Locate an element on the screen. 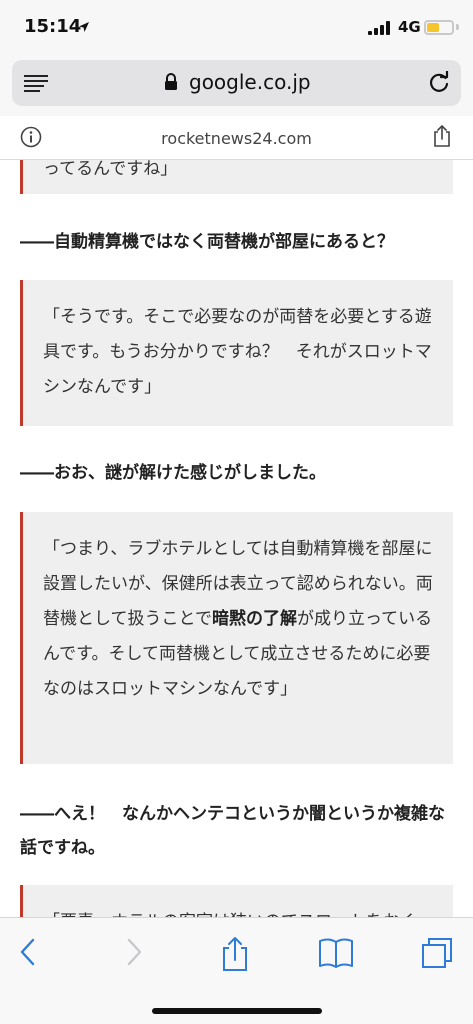  quote-block-partial-top: ってるんですね」 is located at coordinates (236, 177).